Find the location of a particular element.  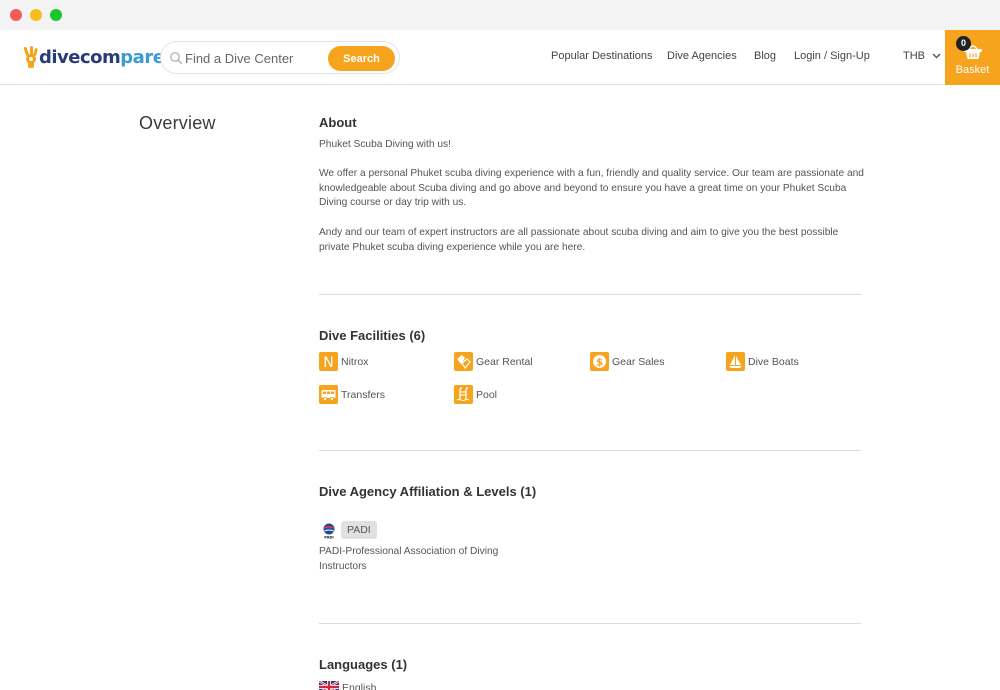

facility-item-pool: Pool is located at coordinates (475, 394).